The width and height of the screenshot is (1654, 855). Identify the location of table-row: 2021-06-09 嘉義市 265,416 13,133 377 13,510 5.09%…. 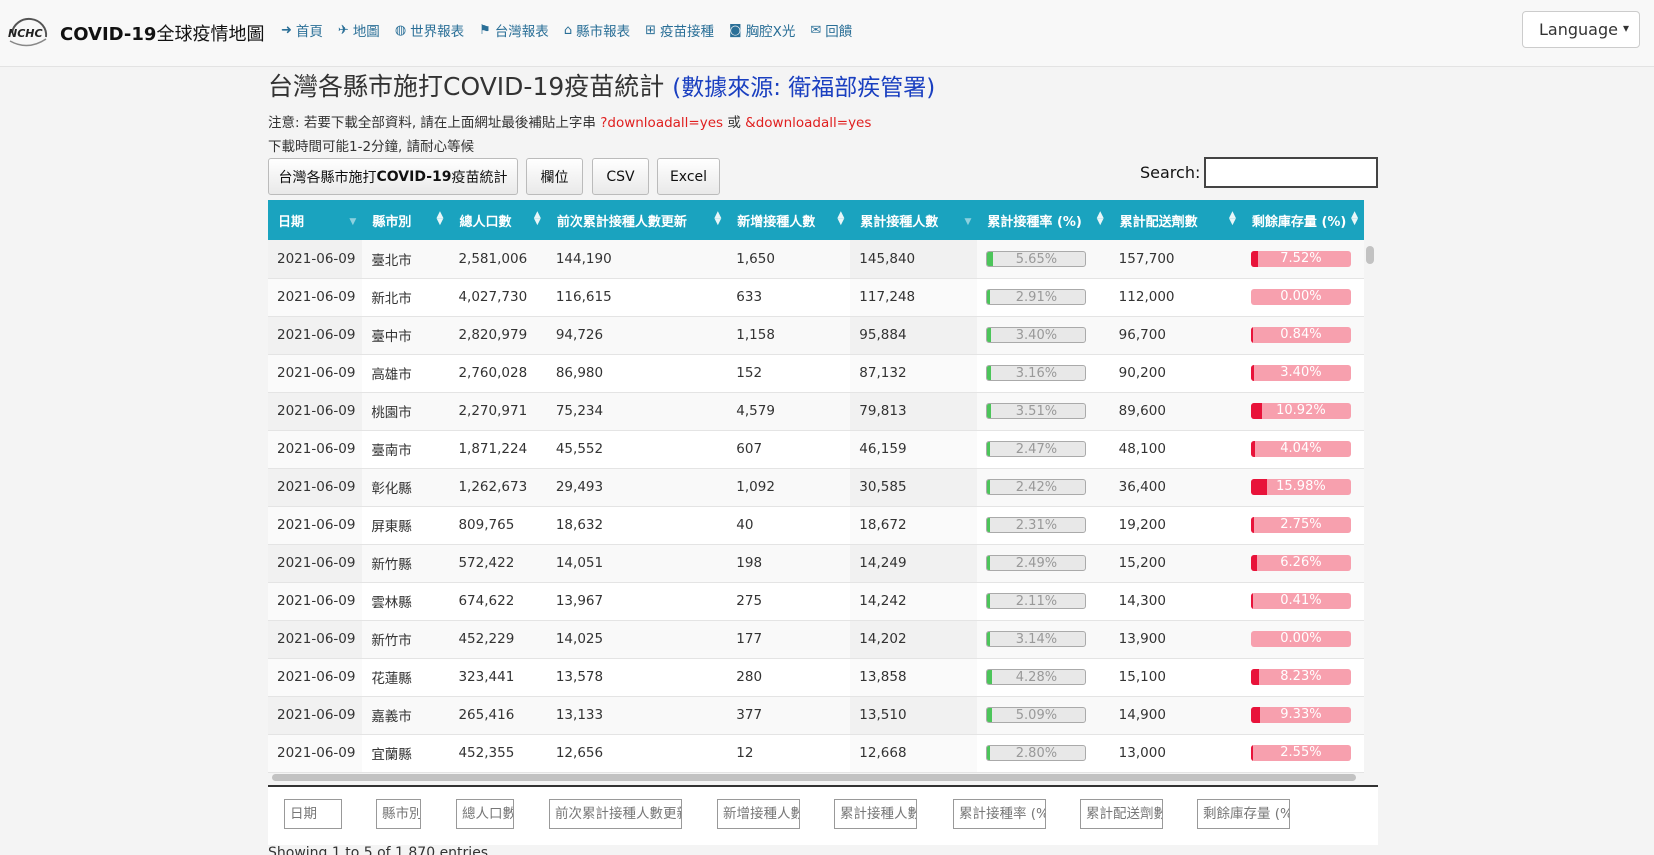
(816, 715).